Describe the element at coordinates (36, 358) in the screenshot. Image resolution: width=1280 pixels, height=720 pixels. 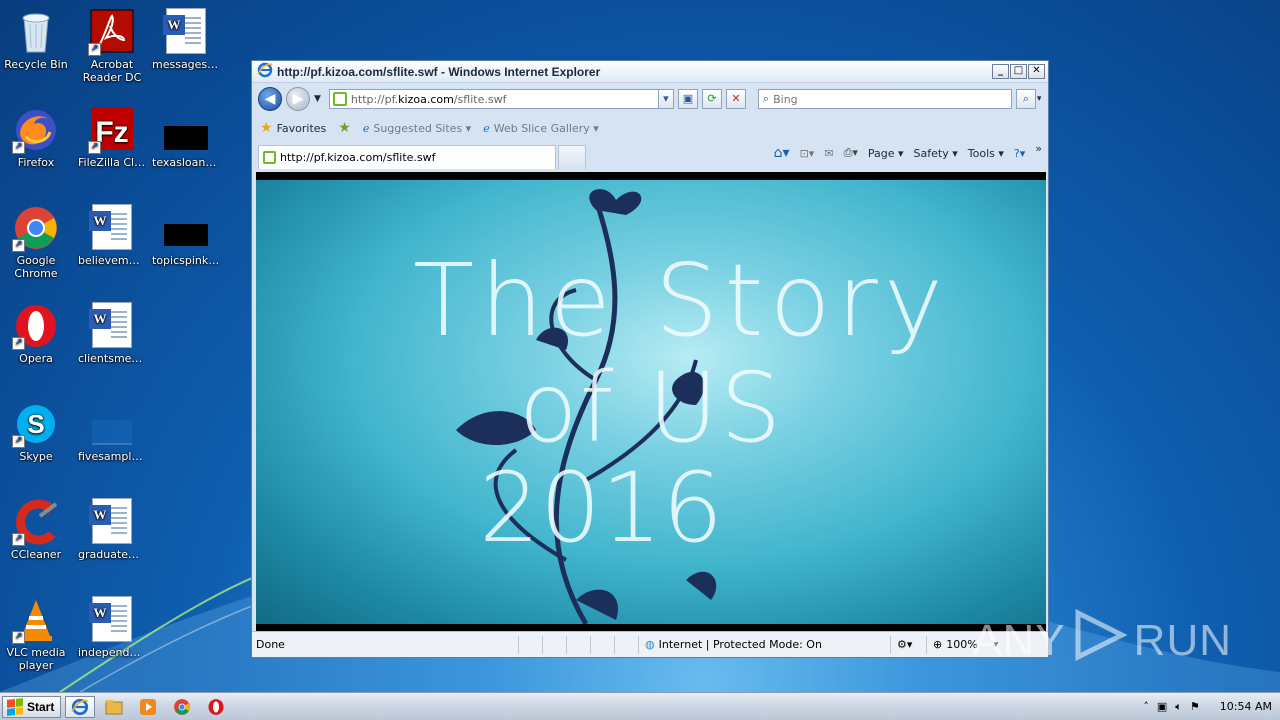
I see `desktop-icon-label: Opera` at that location.